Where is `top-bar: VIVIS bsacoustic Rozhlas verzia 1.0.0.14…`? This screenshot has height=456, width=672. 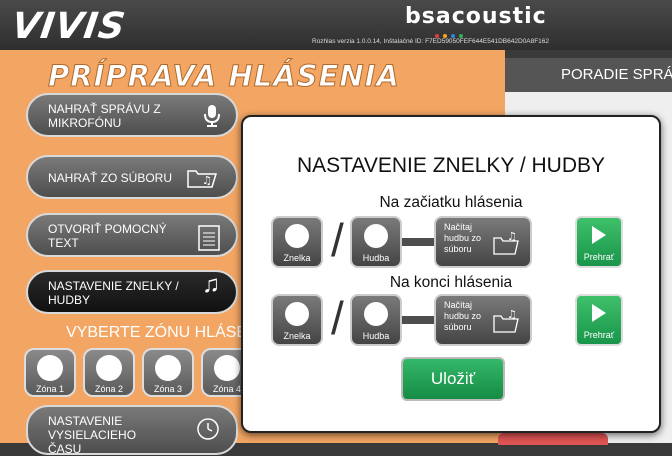 top-bar: VIVIS bsacoustic Rozhlas verzia 1.0.0.14… is located at coordinates (336, 25).